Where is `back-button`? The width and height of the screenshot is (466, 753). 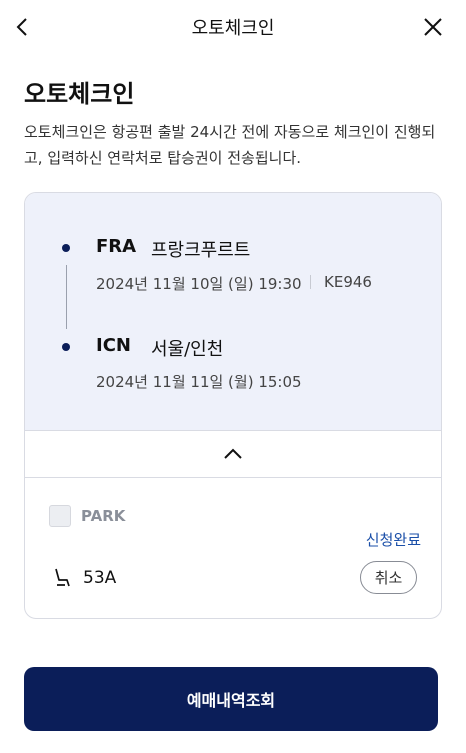 back-button is located at coordinates (23, 27).